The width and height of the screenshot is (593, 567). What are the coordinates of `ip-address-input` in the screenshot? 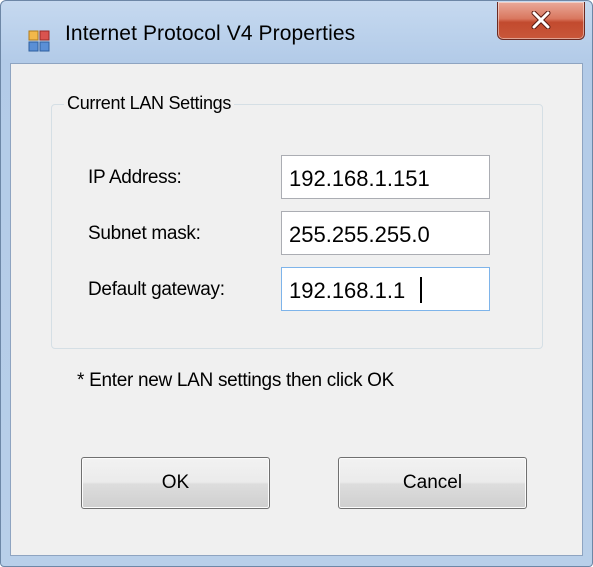 It's located at (385, 177).